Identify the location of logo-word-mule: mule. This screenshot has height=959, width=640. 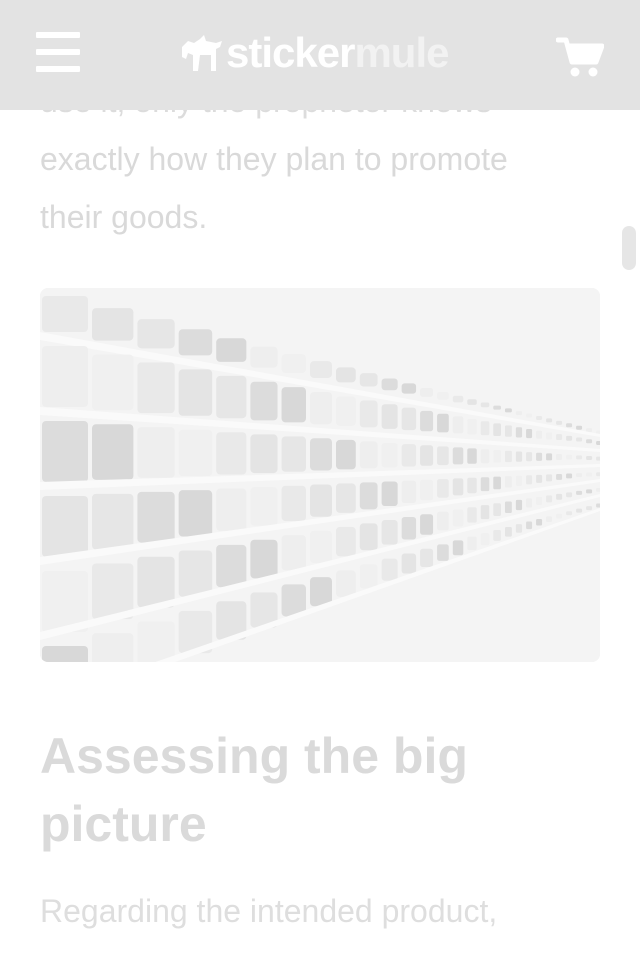
(401, 52).